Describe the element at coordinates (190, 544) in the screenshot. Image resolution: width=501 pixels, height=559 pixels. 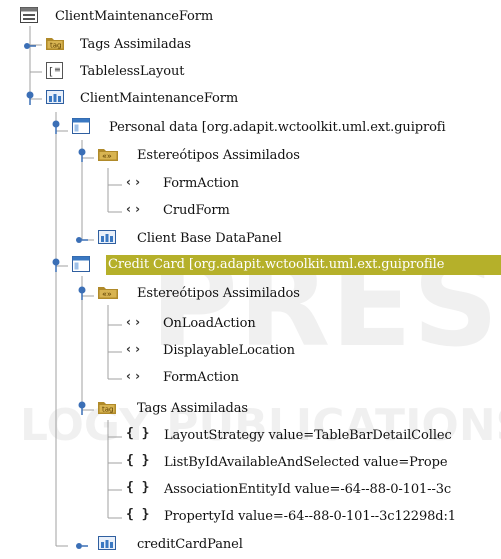
I see `tree-node-label: creditCardPanel` at that location.